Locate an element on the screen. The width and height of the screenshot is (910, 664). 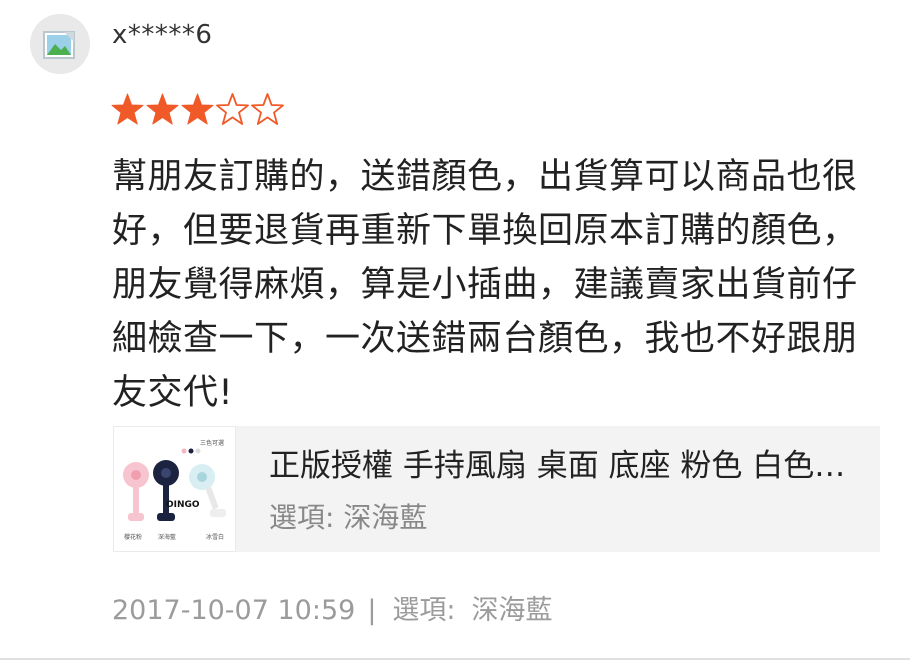
thumbnail-label-navy: 深海藍 is located at coordinates (167, 537).